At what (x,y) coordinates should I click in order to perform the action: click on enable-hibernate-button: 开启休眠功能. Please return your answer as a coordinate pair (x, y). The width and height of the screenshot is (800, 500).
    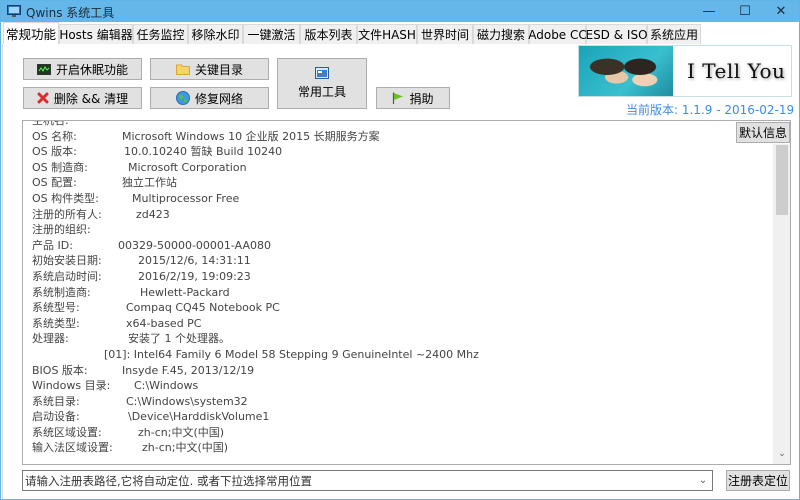
    Looking at the image, I should click on (82, 69).